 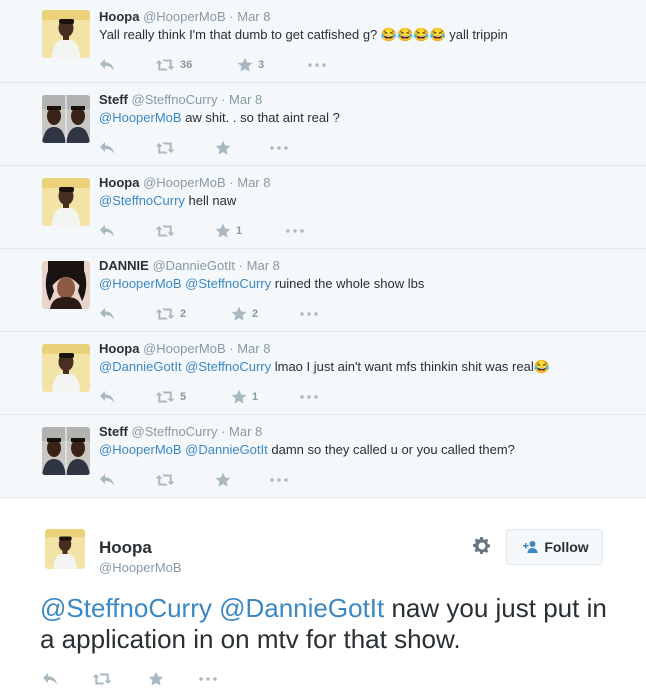 I want to click on retweet-button: 36, so click(x=173, y=65).